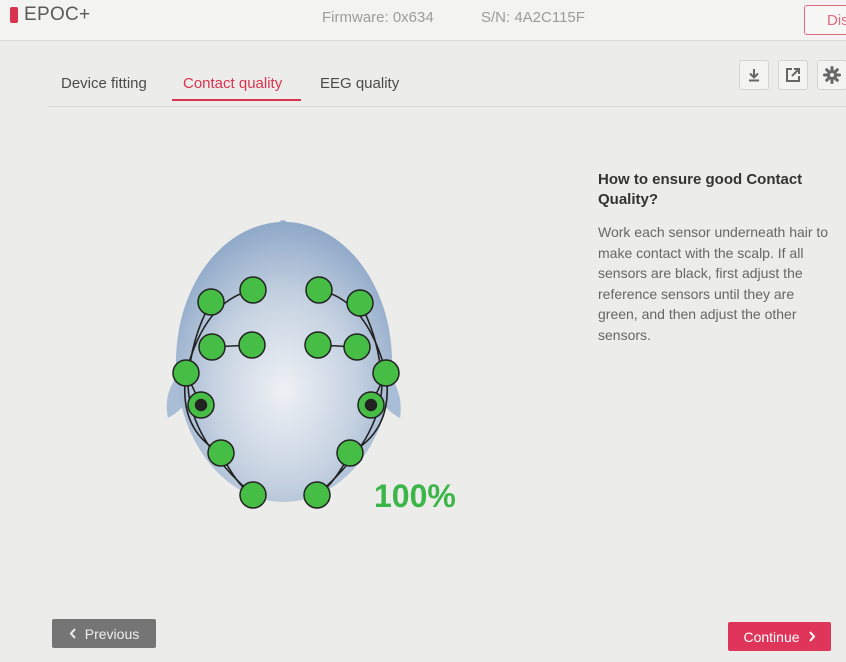  I want to click on gear-icon, so click(832, 75).